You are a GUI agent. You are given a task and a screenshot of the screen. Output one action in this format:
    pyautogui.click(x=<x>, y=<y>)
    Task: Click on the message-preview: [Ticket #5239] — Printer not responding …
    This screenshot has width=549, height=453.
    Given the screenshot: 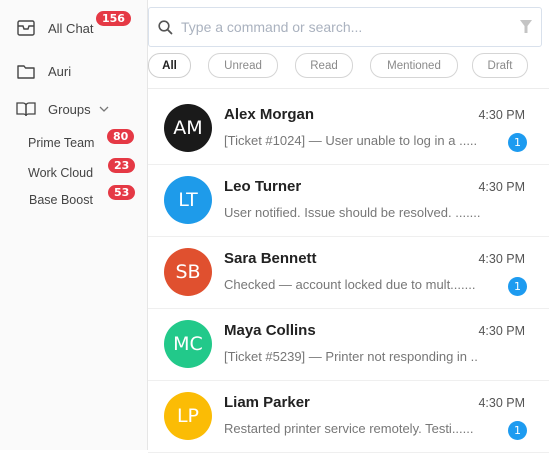 What is the action you would take?
    pyautogui.click(x=351, y=356)
    